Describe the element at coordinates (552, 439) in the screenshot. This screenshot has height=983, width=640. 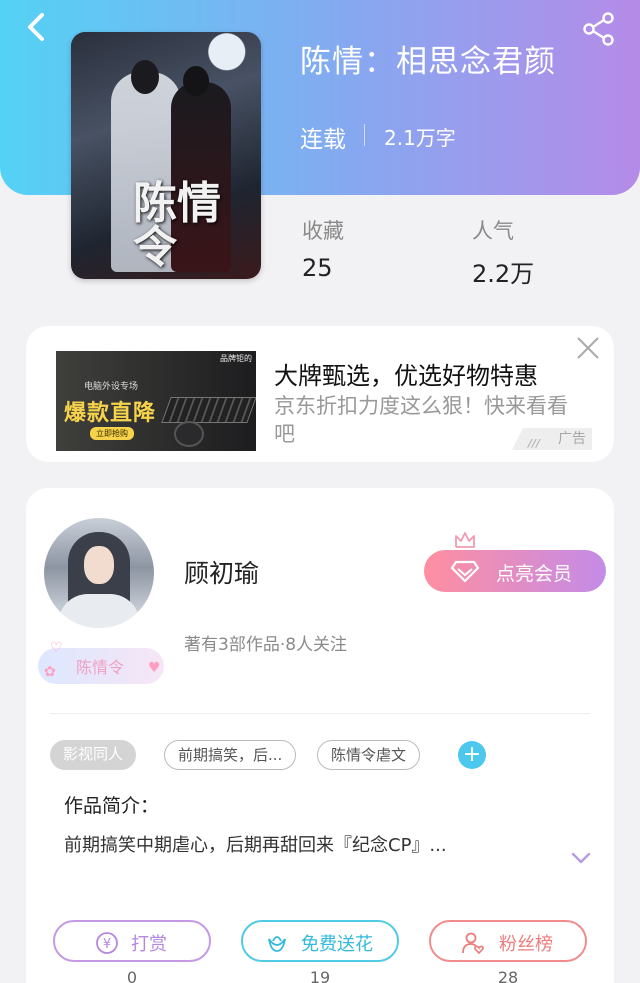
I see `ad-label-badge: /// 广告` at that location.